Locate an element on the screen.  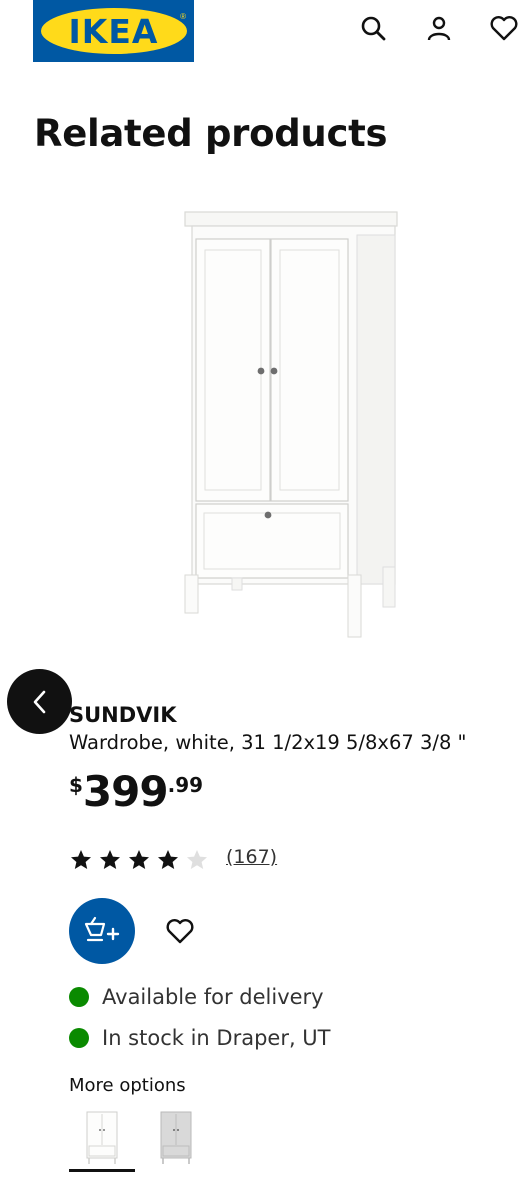
chevron-left-icon is located at coordinates (39, 701).